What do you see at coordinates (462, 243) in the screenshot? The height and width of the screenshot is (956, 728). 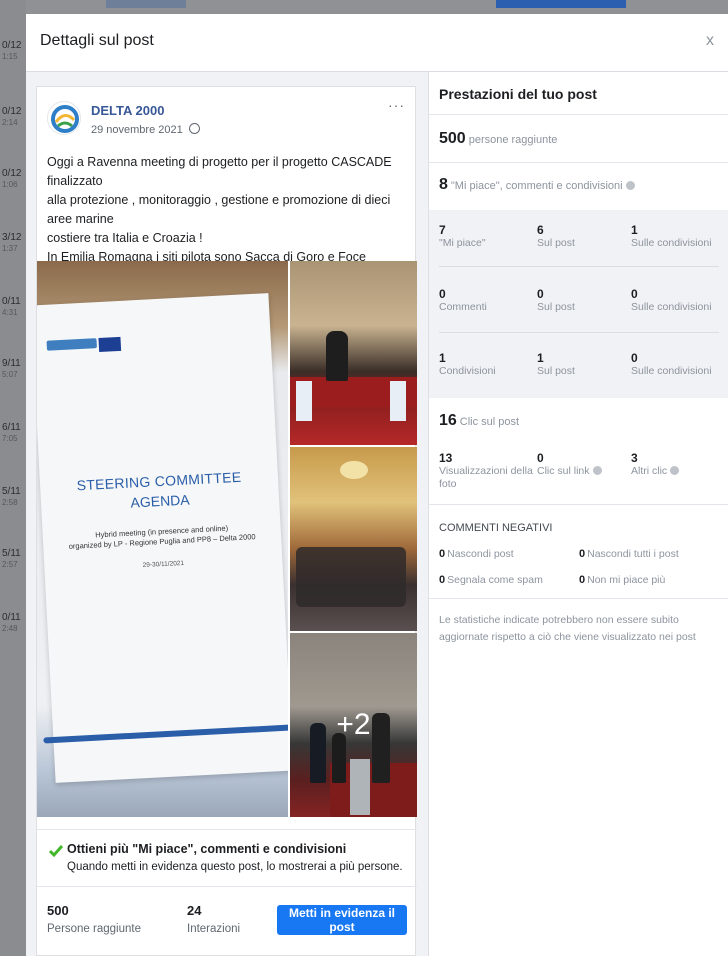 I see `cell-label: "Mi piace"` at bounding box center [462, 243].